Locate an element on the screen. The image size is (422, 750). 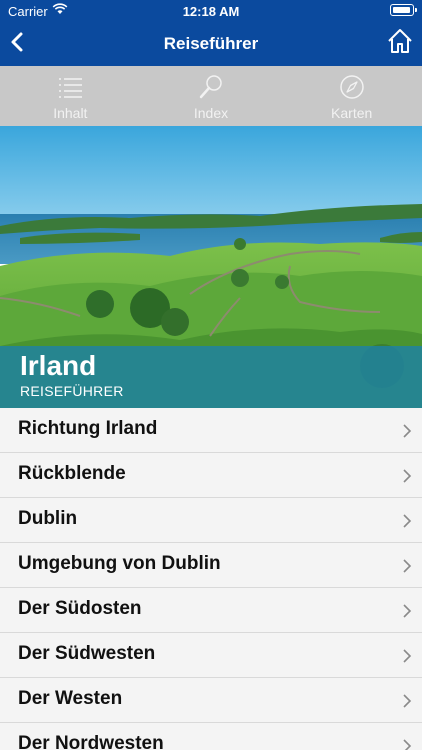
battery-icon is located at coordinates (403, 10).